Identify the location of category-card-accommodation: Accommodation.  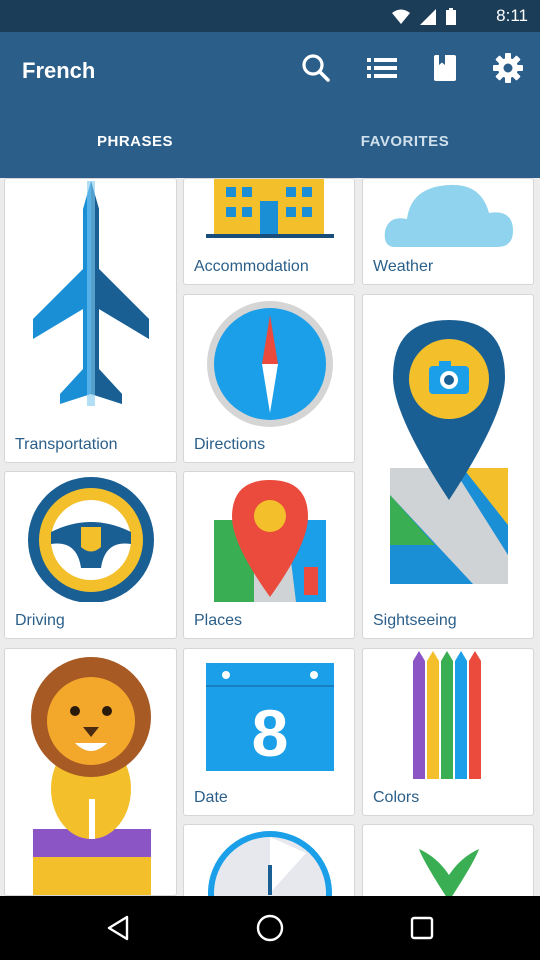
(269, 231).